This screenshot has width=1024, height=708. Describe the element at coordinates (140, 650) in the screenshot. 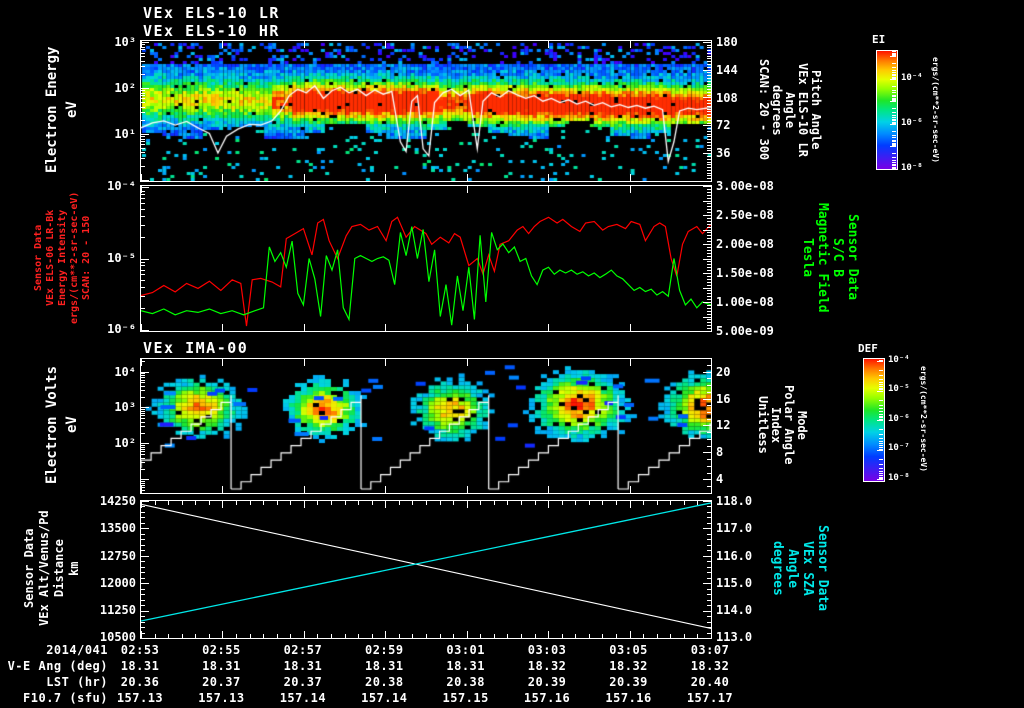

I see `footer-times-0: 02:53` at that location.